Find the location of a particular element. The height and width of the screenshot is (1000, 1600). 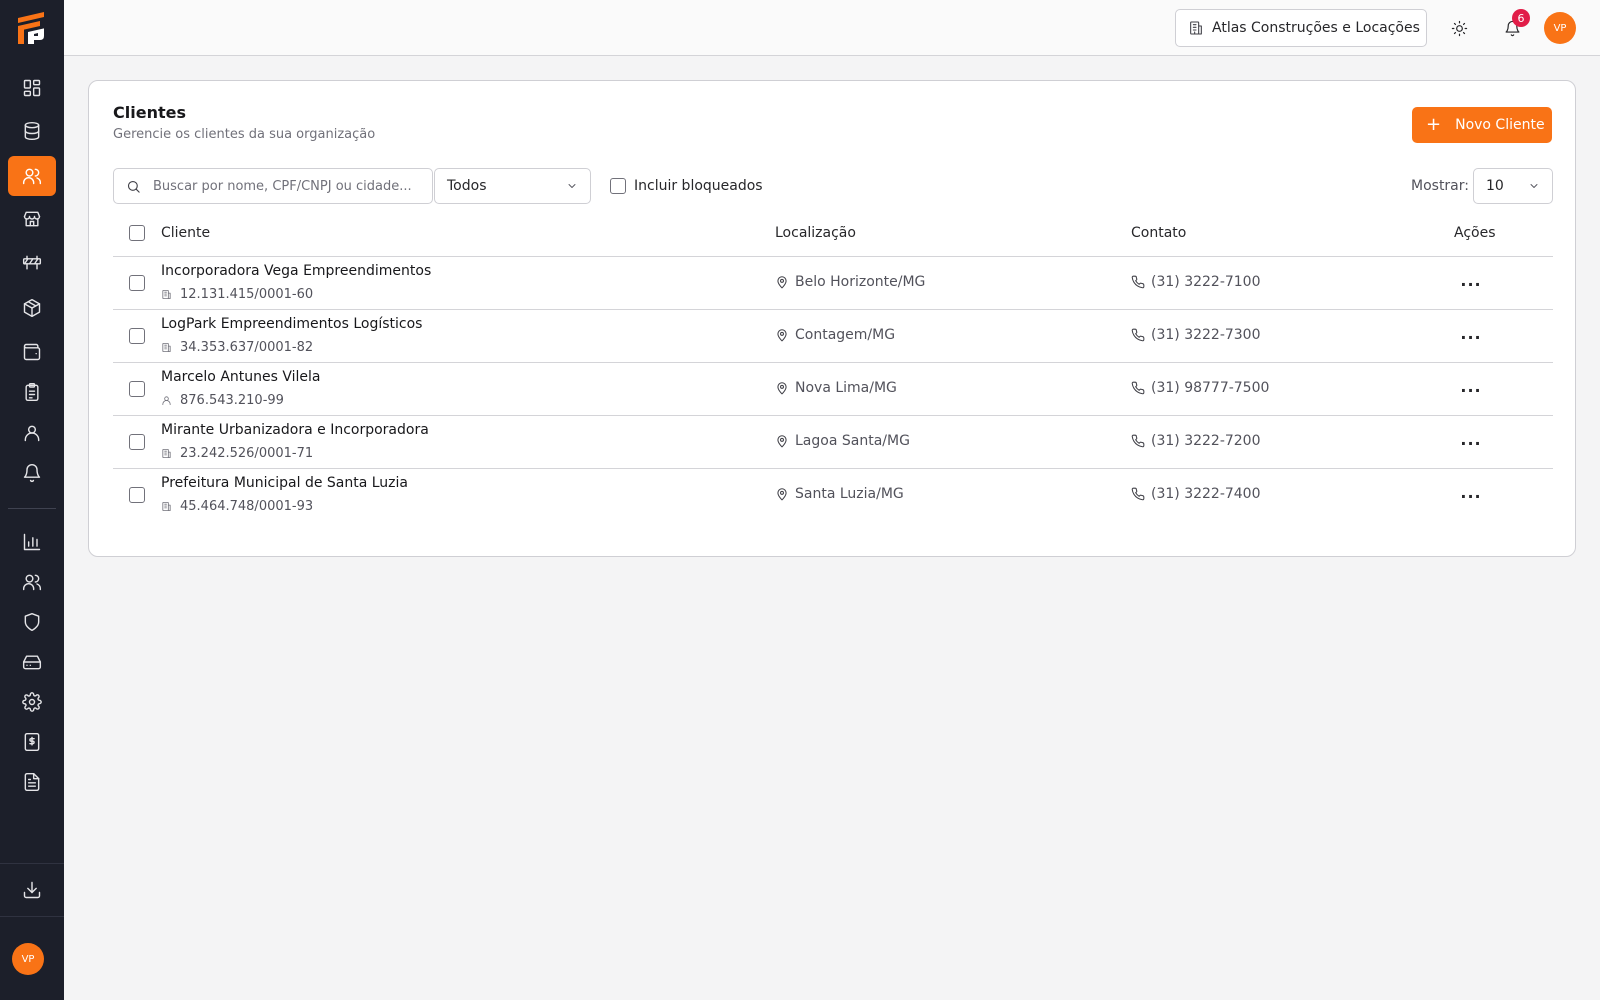

client-name: Incorporadora Vega Empreendimentos is located at coordinates (296, 271).